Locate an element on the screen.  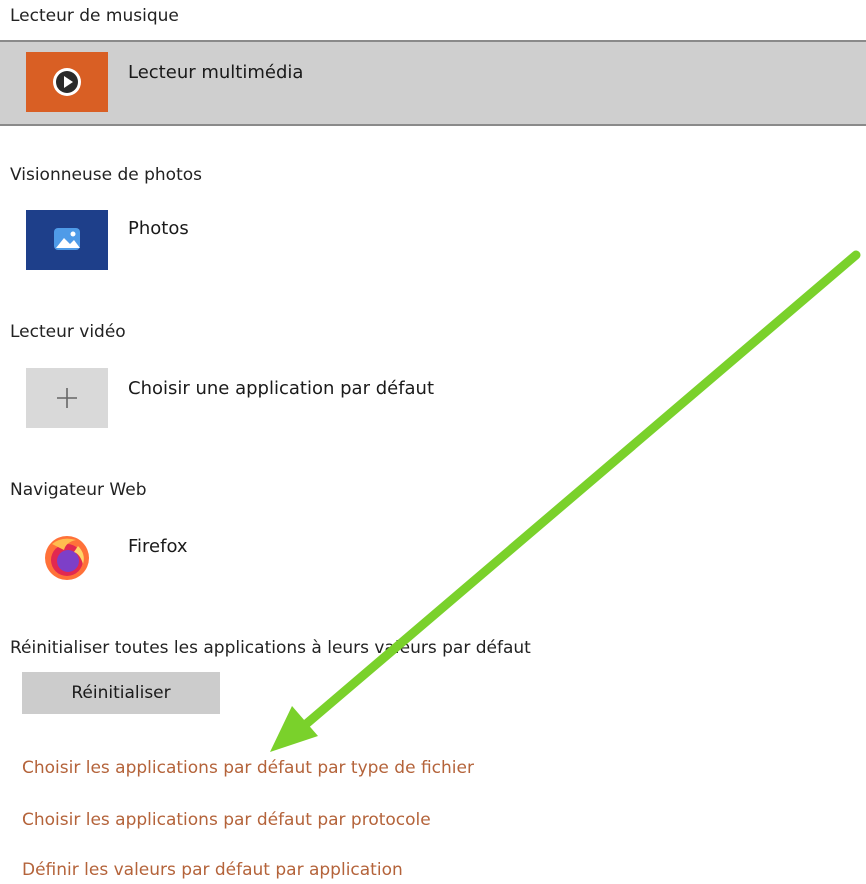
app-name-choose-default: Choisir une application par défaut is located at coordinates (281, 388).